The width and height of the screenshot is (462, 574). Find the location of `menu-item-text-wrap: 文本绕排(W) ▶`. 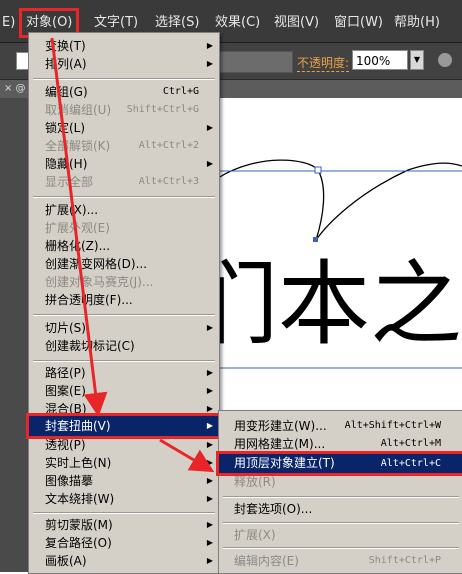

menu-item-text-wrap: 文本绕排(W) ▶ is located at coordinates (124, 499).